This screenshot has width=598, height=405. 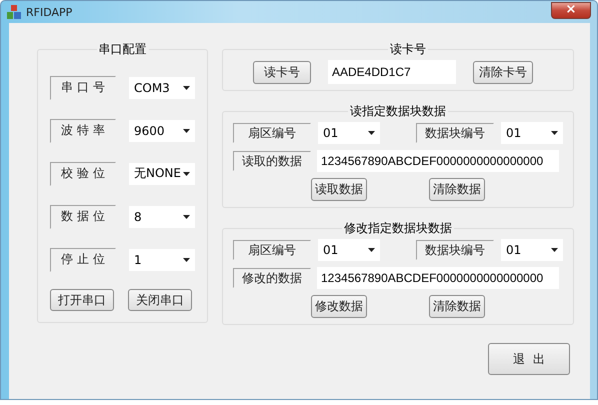 I want to click on clear-card-button: 清除卡号, so click(x=503, y=72).